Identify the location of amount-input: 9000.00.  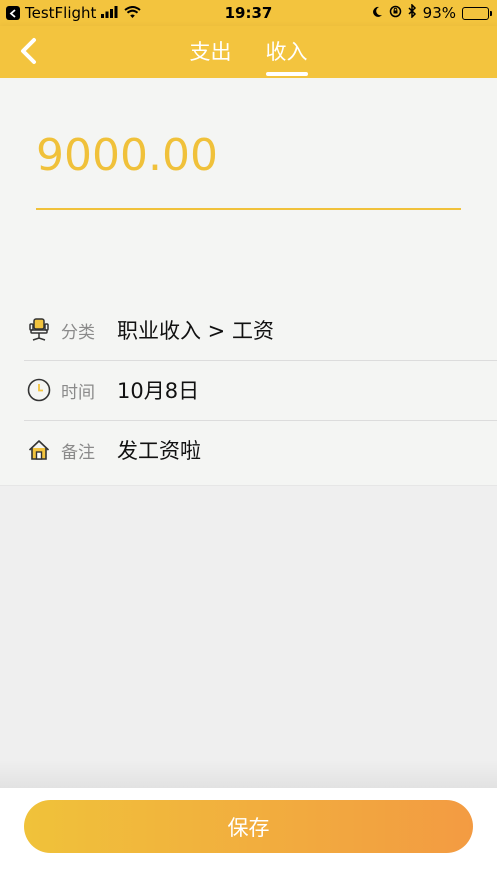
(127, 155).